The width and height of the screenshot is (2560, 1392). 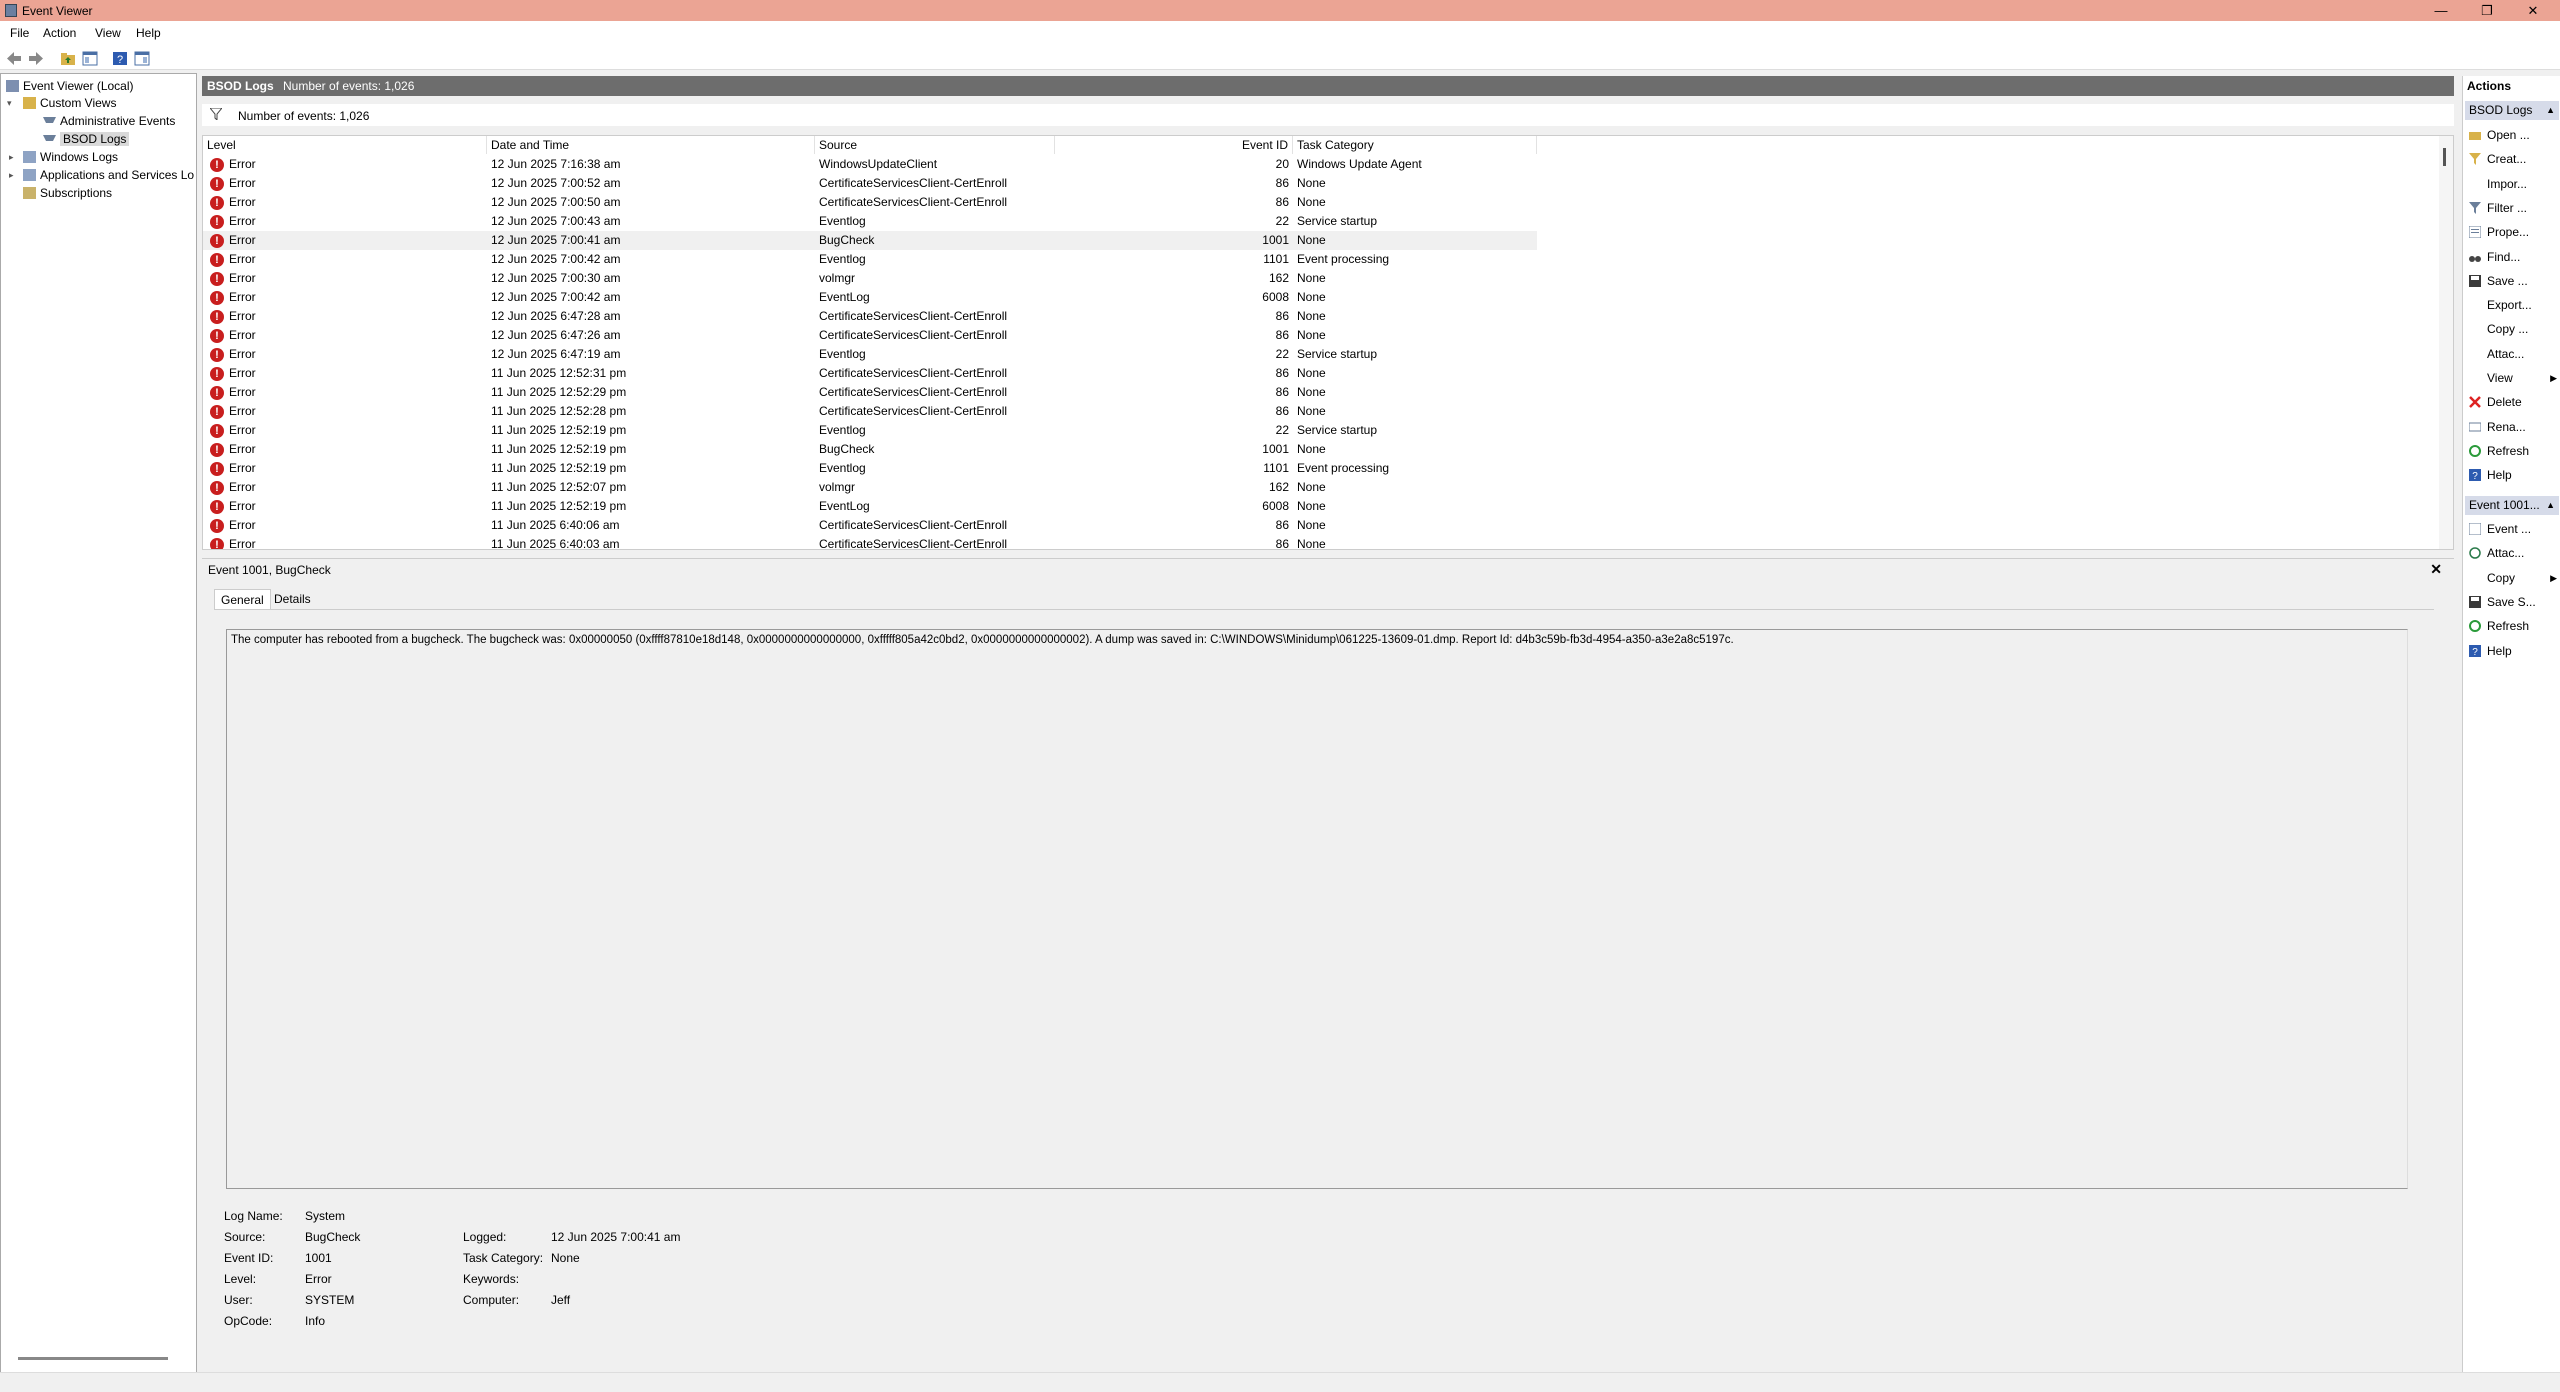 I want to click on menu-action: Action, so click(x=59, y=33).